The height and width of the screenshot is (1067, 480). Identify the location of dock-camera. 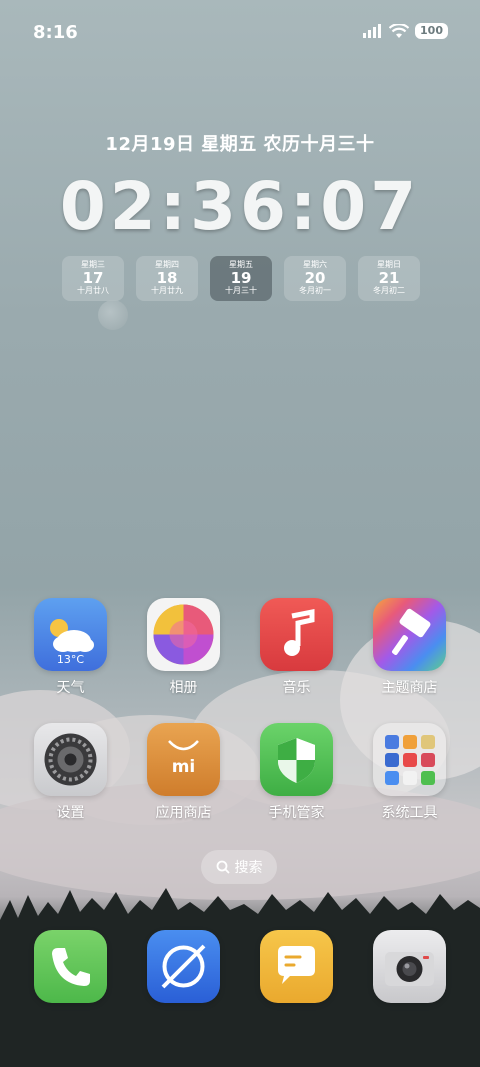
(409, 966).